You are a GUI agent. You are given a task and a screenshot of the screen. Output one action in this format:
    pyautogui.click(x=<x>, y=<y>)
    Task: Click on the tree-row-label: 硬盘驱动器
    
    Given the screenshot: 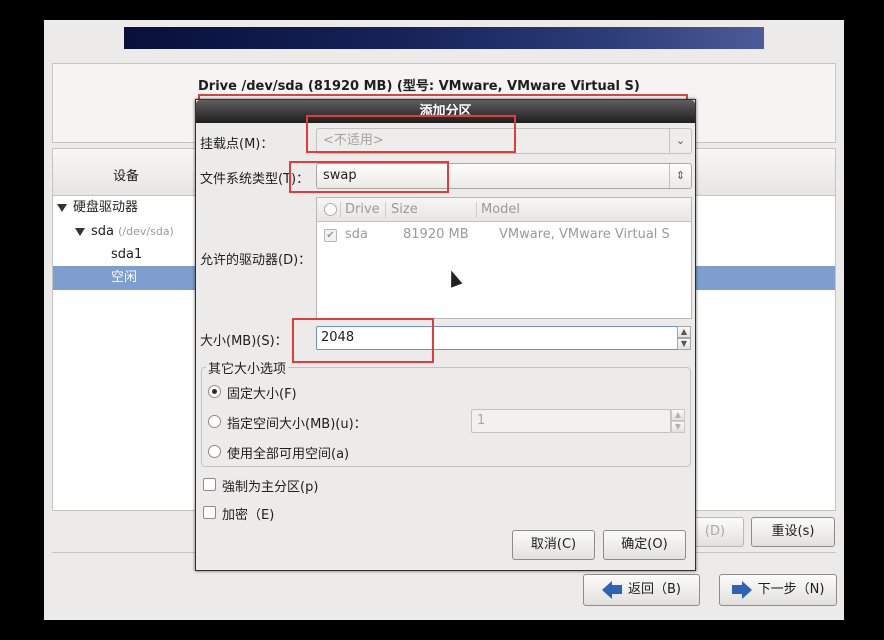 What is the action you would take?
    pyautogui.click(x=106, y=207)
    